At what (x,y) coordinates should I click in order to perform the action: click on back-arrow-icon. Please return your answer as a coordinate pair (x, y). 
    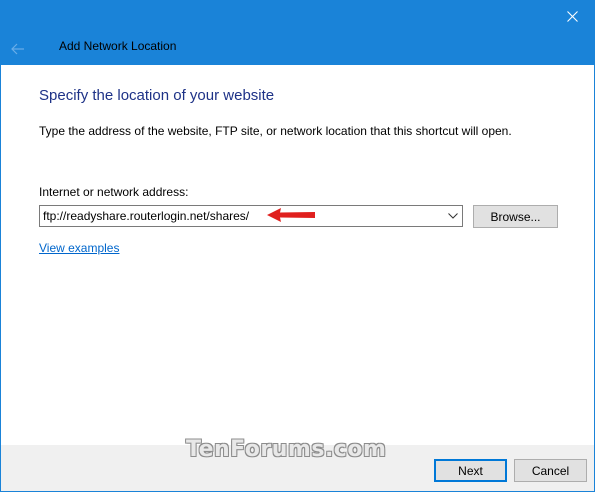
    Looking at the image, I should click on (17, 49).